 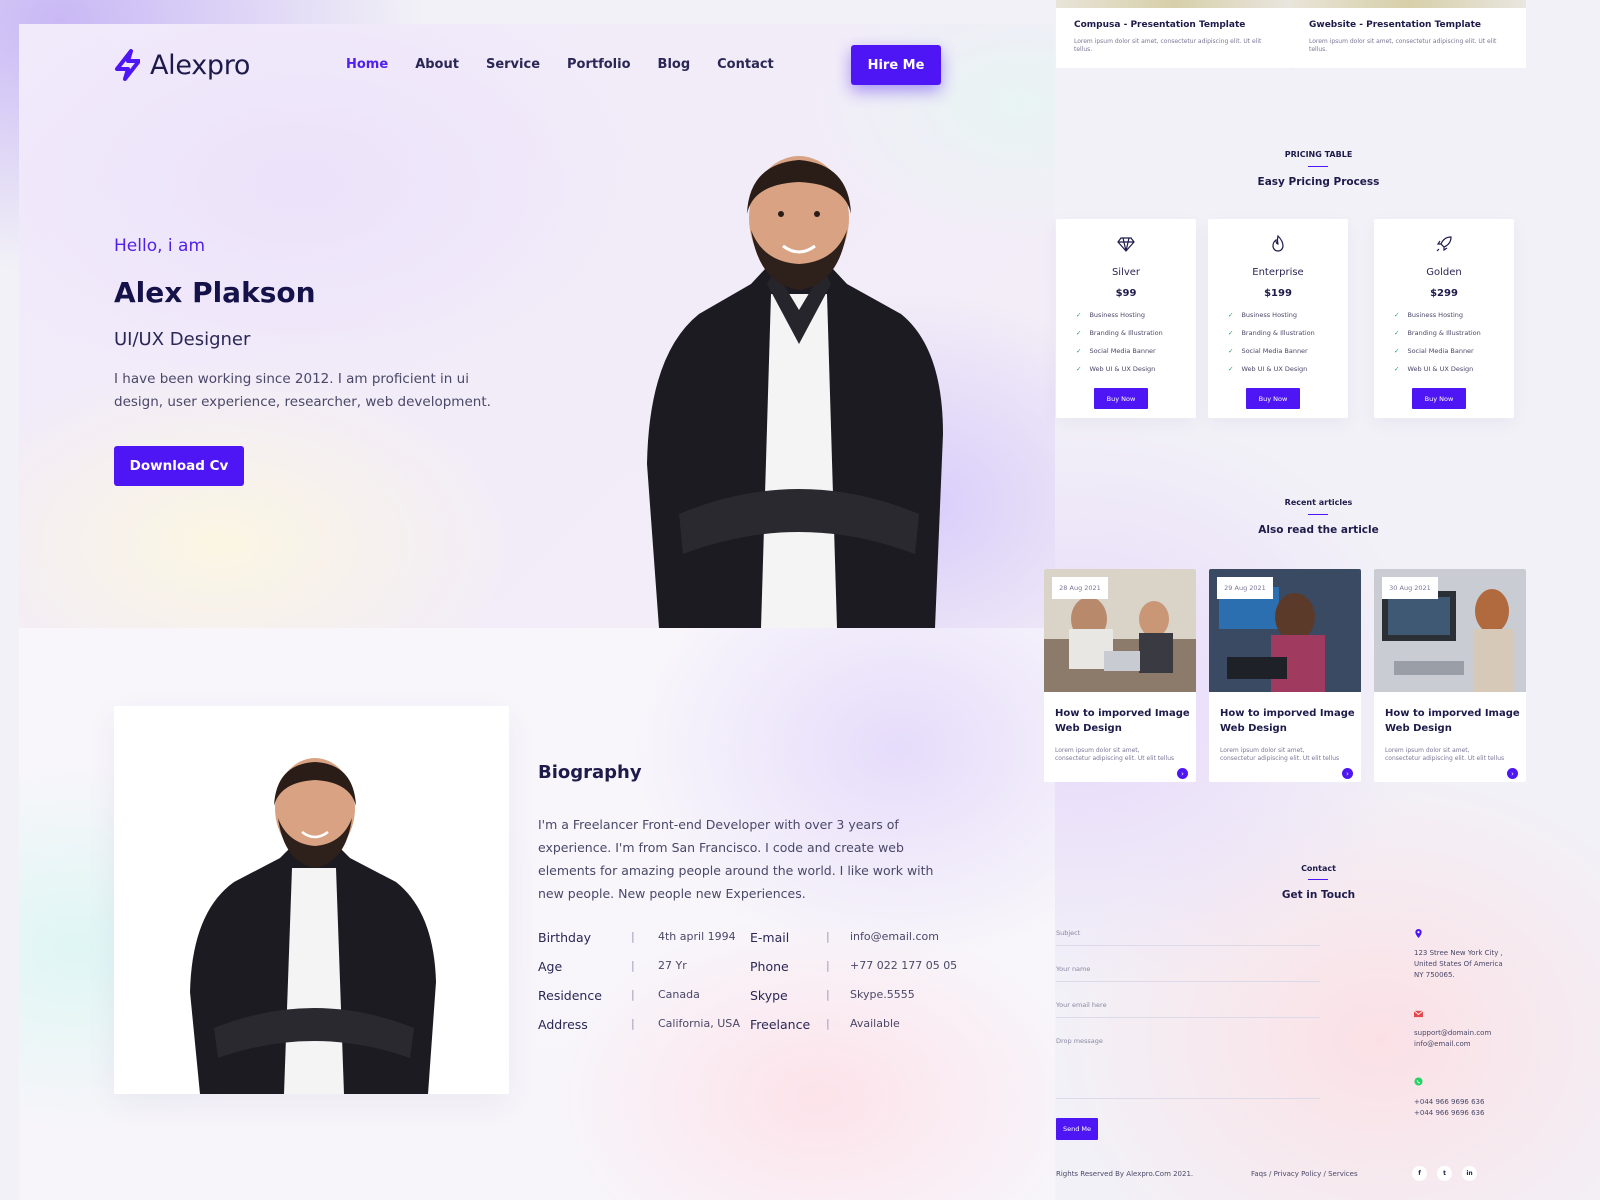 I want to click on fact-value: Available, so click(x=875, y=1023).